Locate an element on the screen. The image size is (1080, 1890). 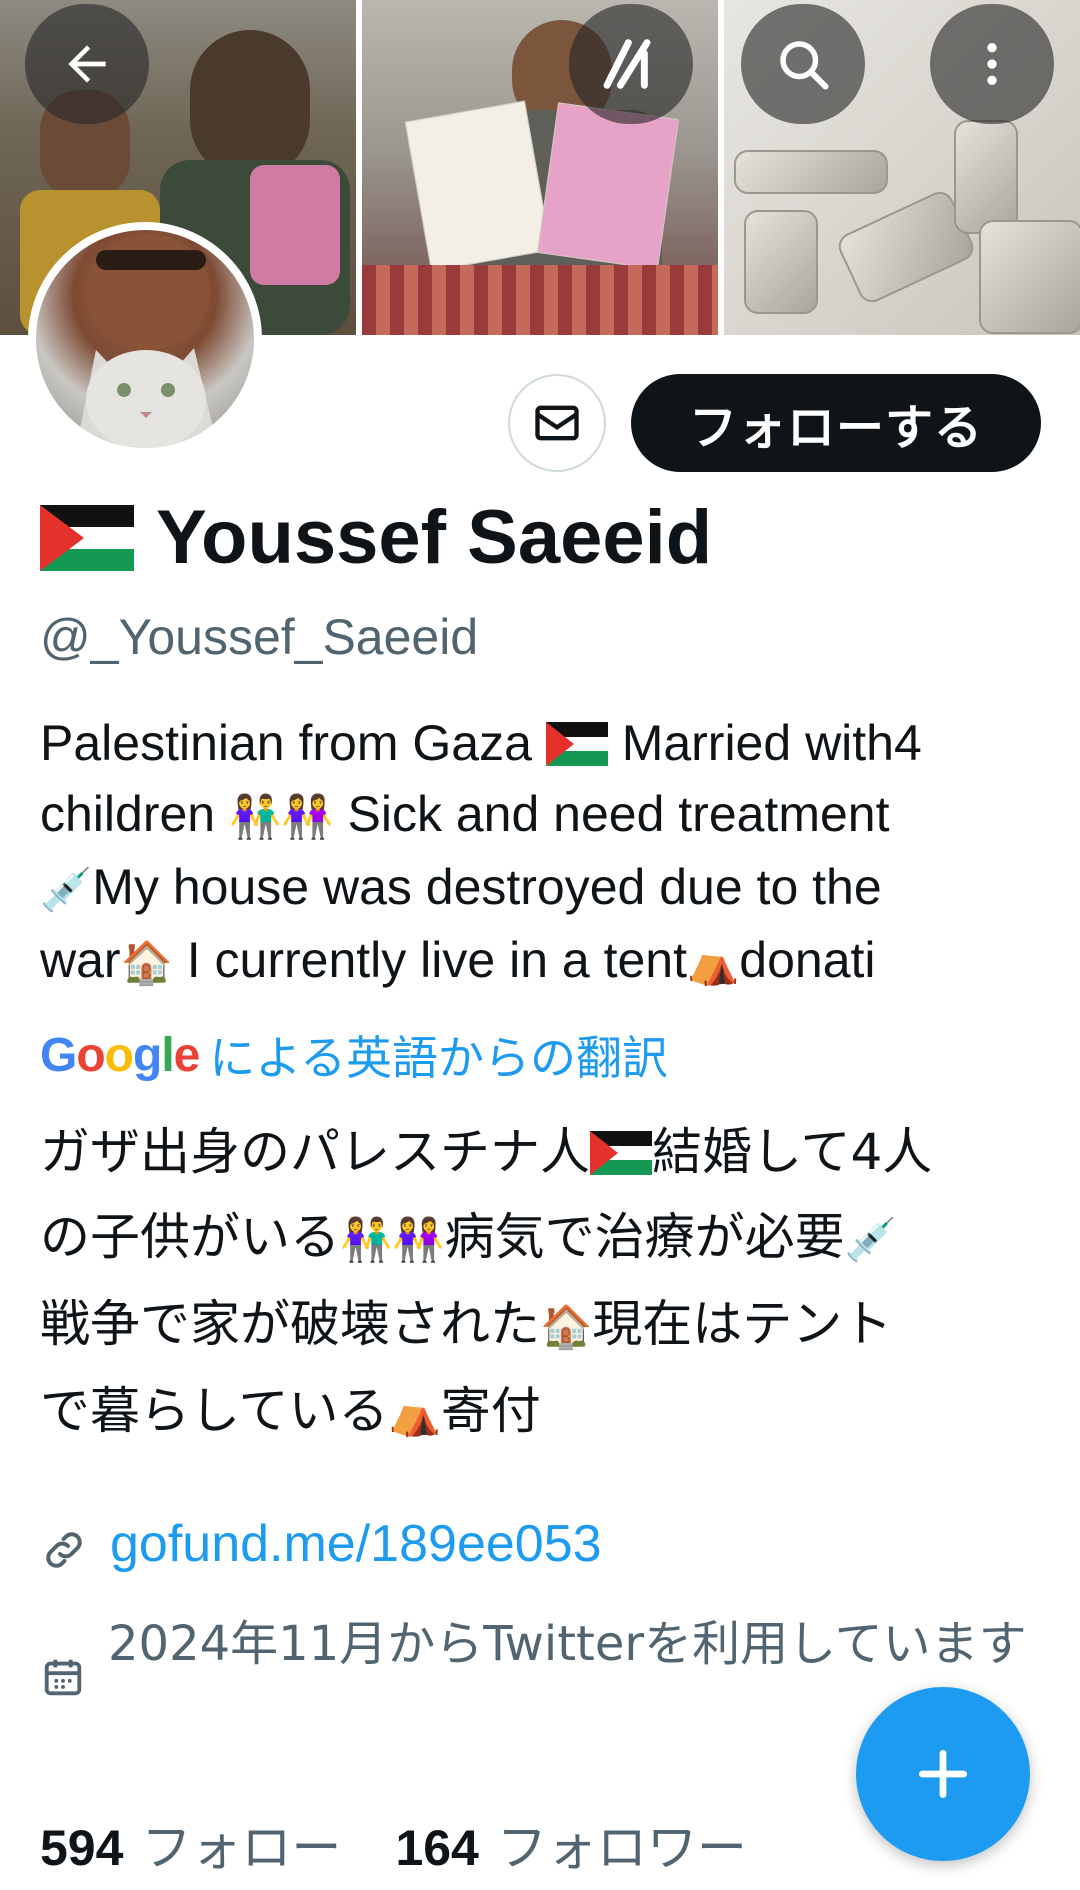
avatar-image is located at coordinates (147, 341).